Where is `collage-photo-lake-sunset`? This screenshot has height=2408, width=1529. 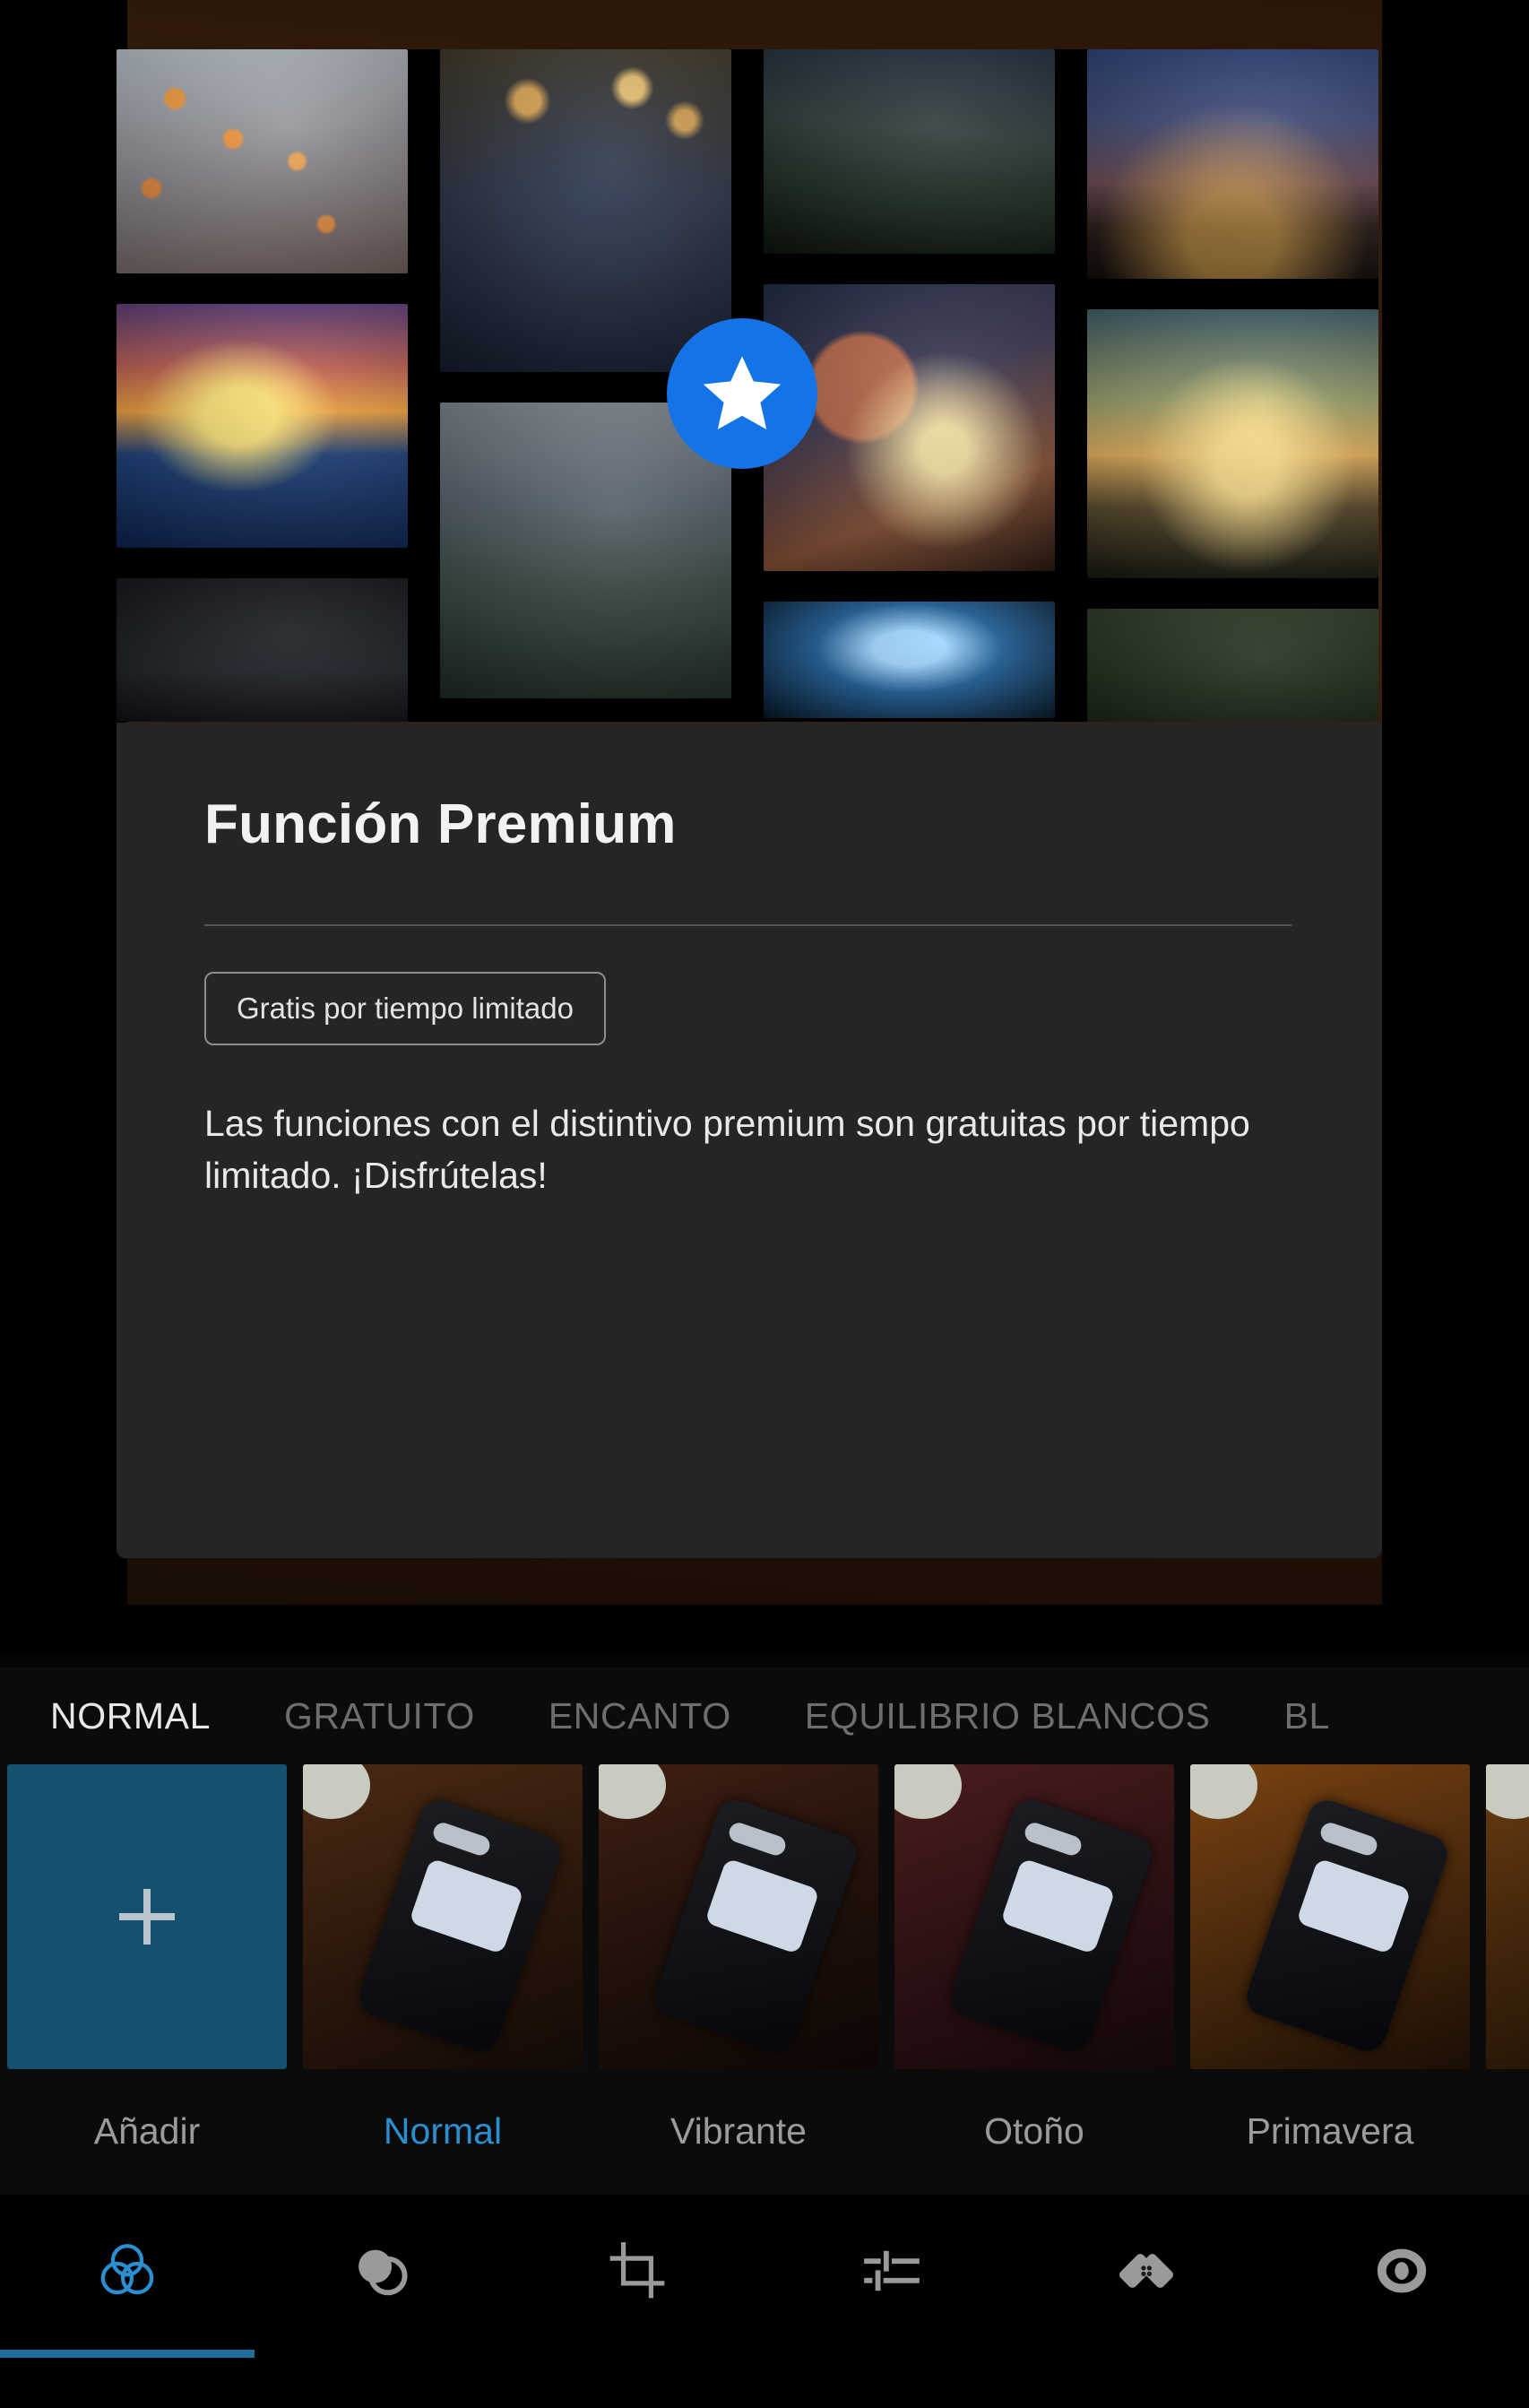 collage-photo-lake-sunset is located at coordinates (262, 426).